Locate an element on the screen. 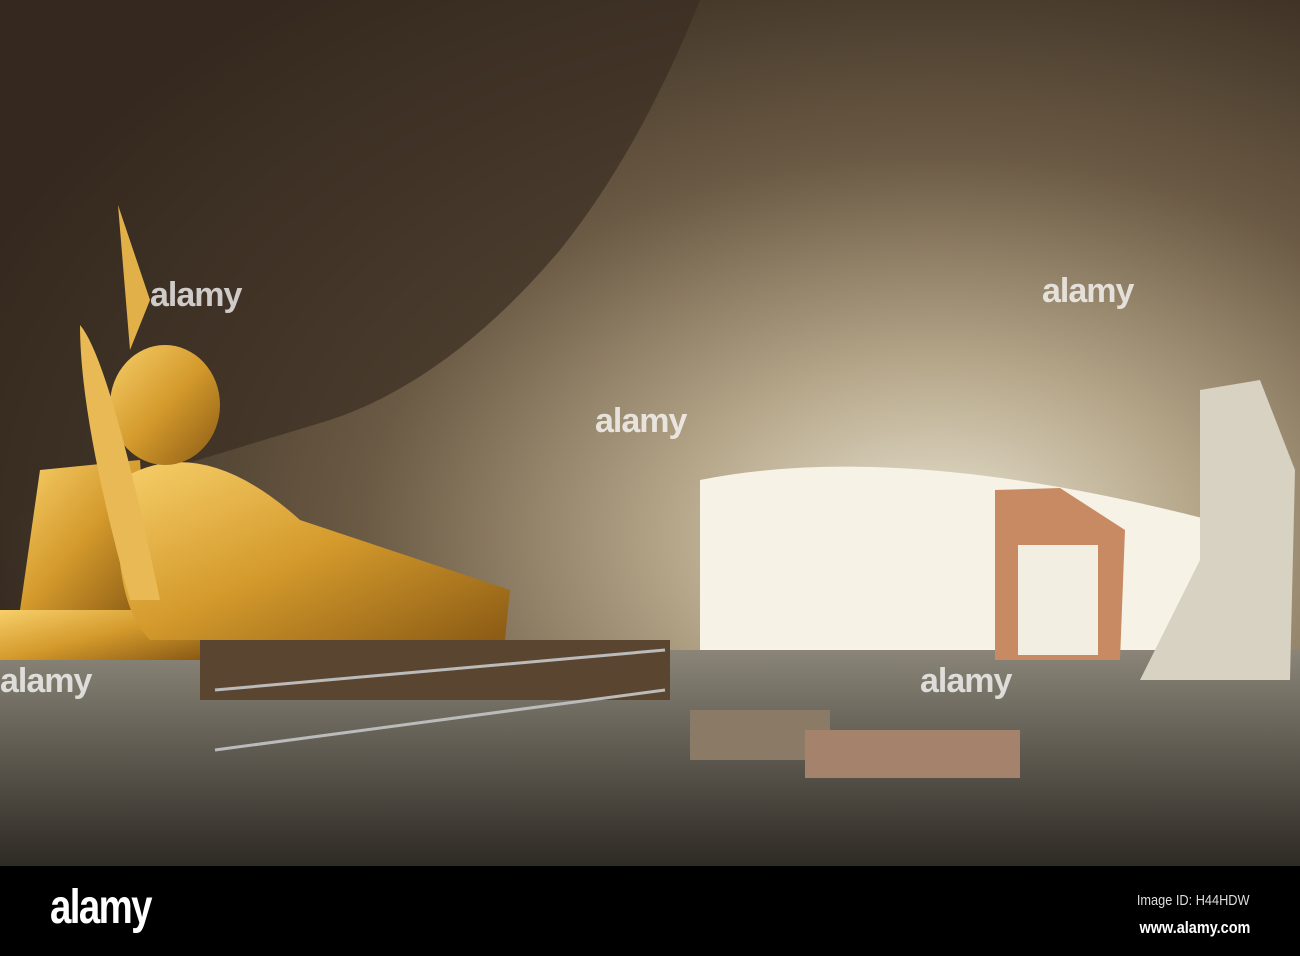 The width and height of the screenshot is (1300, 956). alamy-logo: alamy is located at coordinates (101, 907).